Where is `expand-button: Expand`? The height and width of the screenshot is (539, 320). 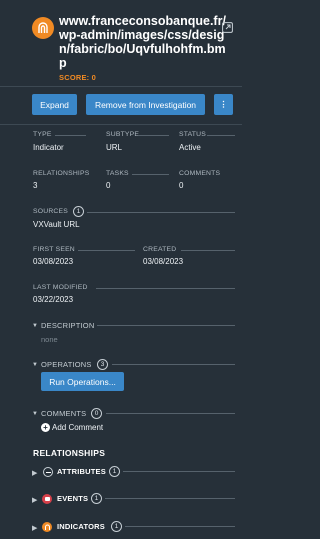
expand-button: Expand is located at coordinates (54, 104).